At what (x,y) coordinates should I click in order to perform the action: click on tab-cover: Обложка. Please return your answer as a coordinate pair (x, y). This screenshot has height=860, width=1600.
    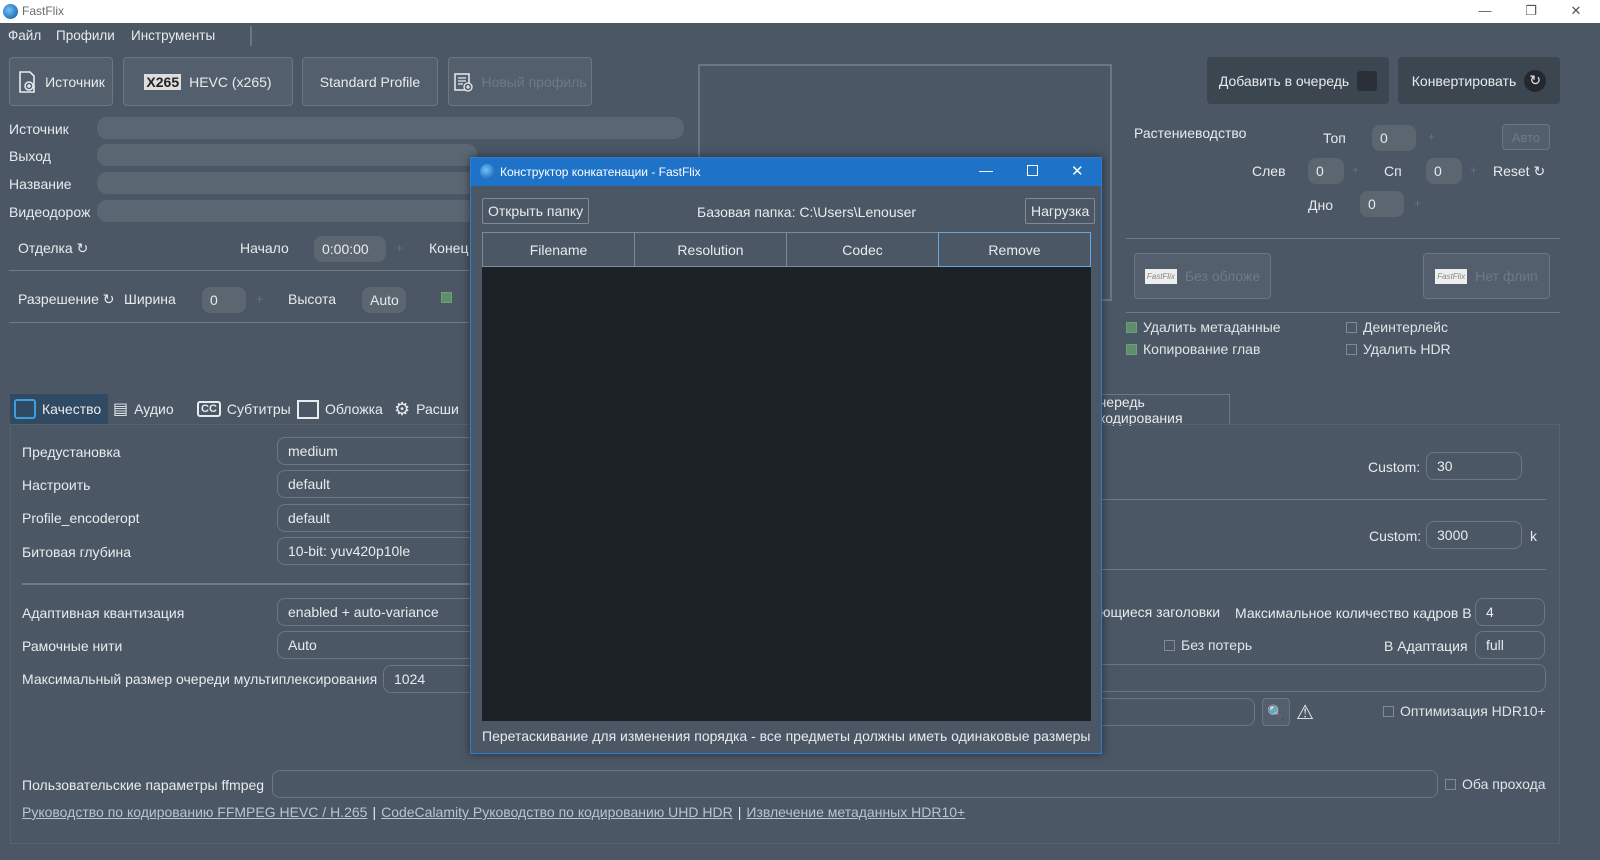
    Looking at the image, I should click on (340, 409).